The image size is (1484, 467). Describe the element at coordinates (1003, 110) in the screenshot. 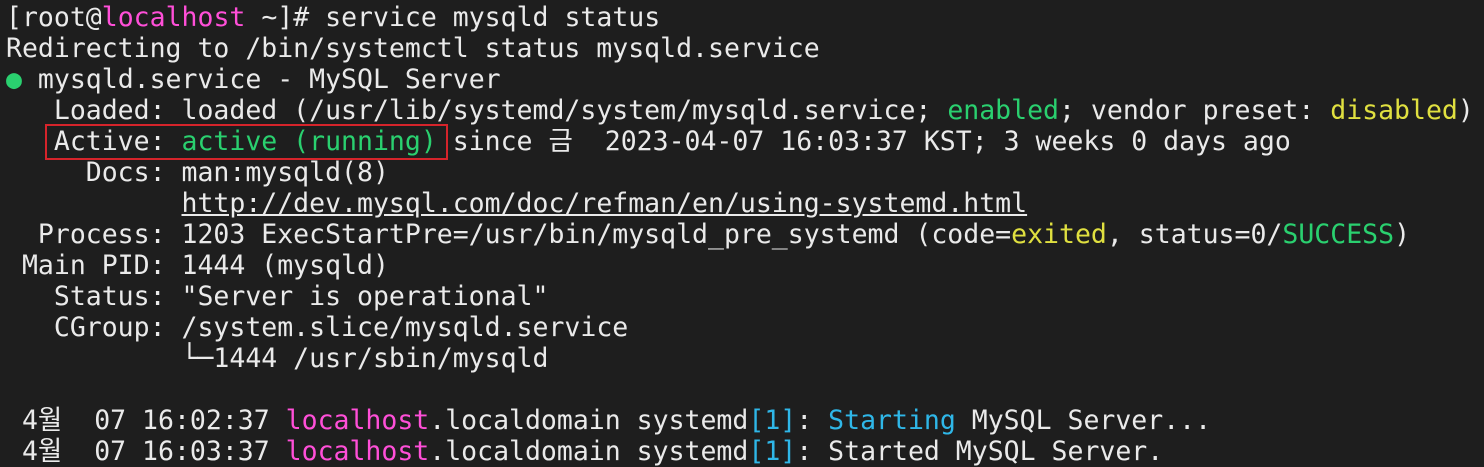

I see `loaded-enabled: enabled` at that location.